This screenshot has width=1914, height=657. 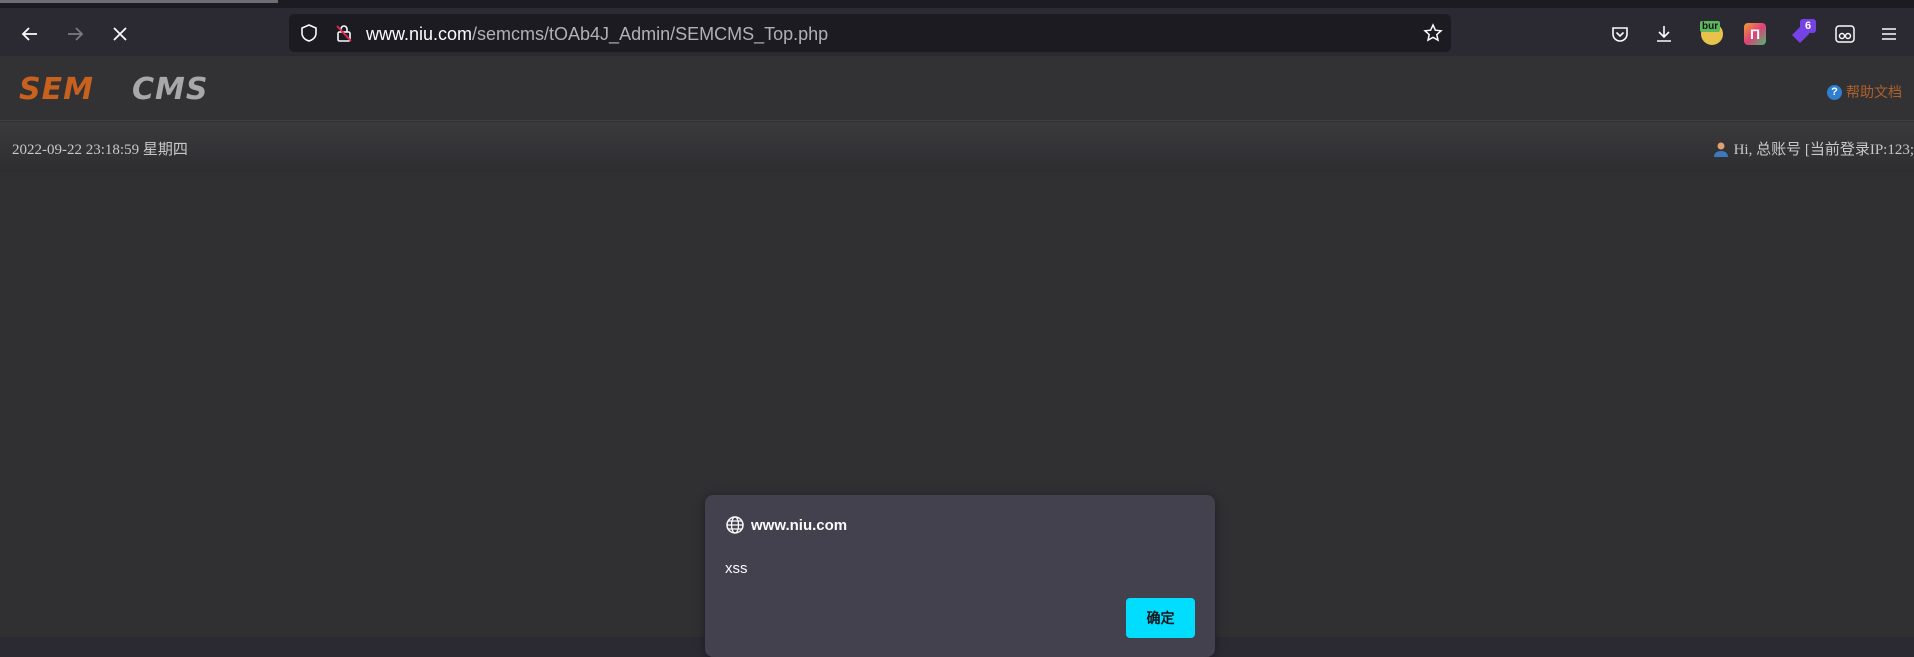 What do you see at coordinates (799, 525) in the screenshot?
I see `dialog-origin: www.niu.com` at bounding box center [799, 525].